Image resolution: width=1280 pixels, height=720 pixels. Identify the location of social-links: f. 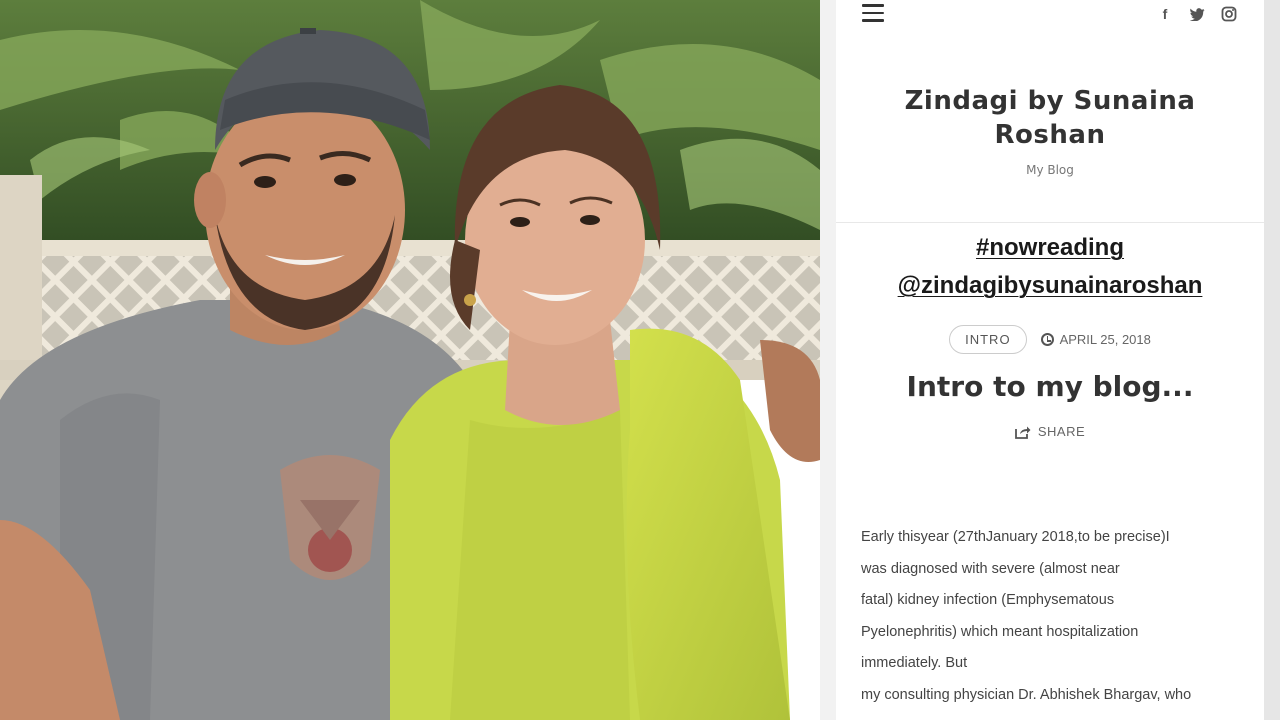
(1197, 14).